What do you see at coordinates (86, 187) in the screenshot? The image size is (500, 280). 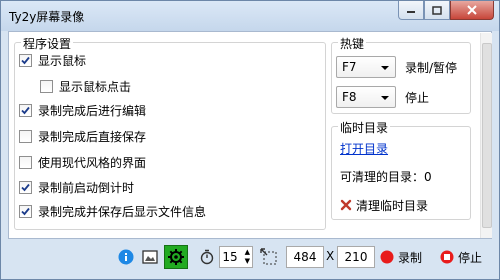 I see `checkbox-label: 录制前启动倒计时` at bounding box center [86, 187].